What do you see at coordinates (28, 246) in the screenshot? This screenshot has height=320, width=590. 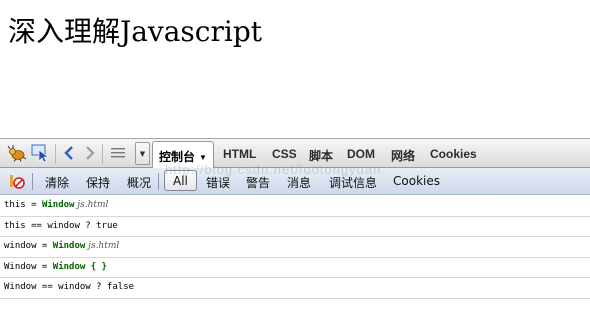 I see `log-text: window =` at bounding box center [28, 246].